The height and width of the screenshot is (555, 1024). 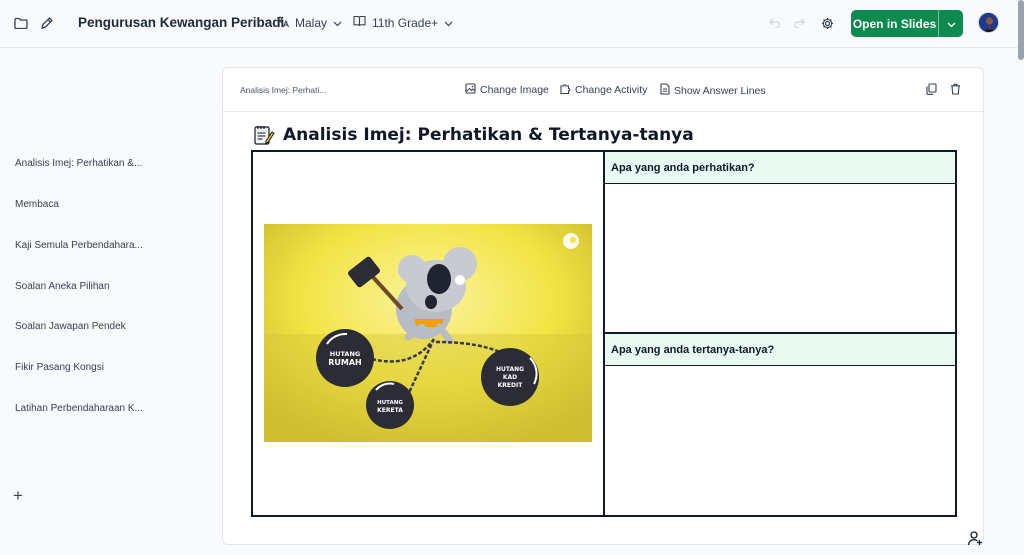 I want to click on redo-icon, so click(x=799, y=23).